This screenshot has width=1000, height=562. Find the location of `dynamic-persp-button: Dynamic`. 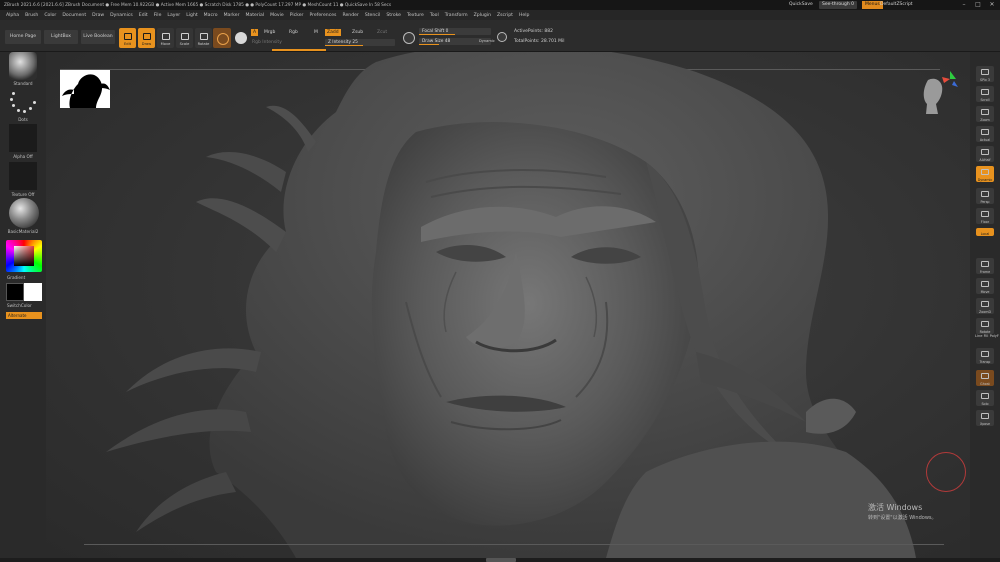

dynamic-persp-button: Dynamic is located at coordinates (985, 174).